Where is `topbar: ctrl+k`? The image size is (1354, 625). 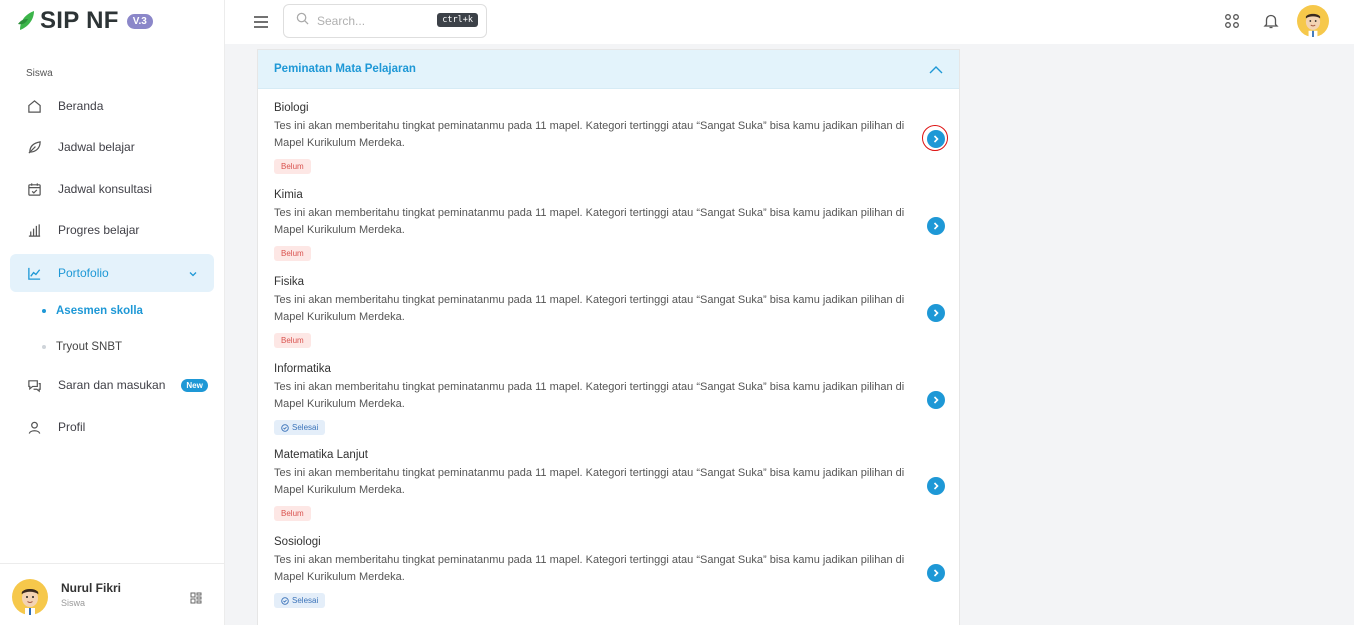
topbar: ctrl+k is located at coordinates (789, 22).